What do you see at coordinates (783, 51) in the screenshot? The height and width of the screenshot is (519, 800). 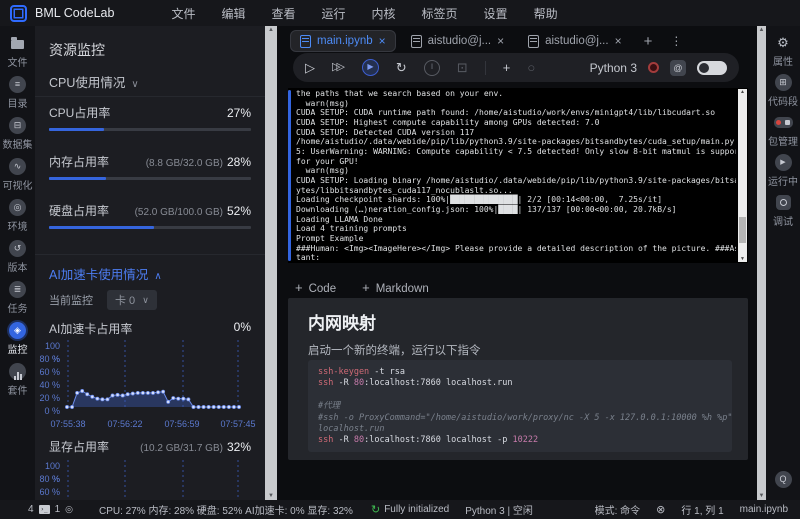 I see `tool-item-properties: ⚙ 属性` at bounding box center [783, 51].